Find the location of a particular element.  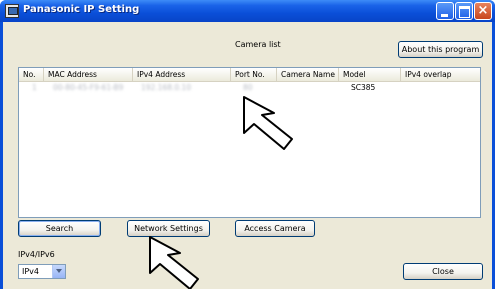

chevron-down-icon is located at coordinates (58, 271).